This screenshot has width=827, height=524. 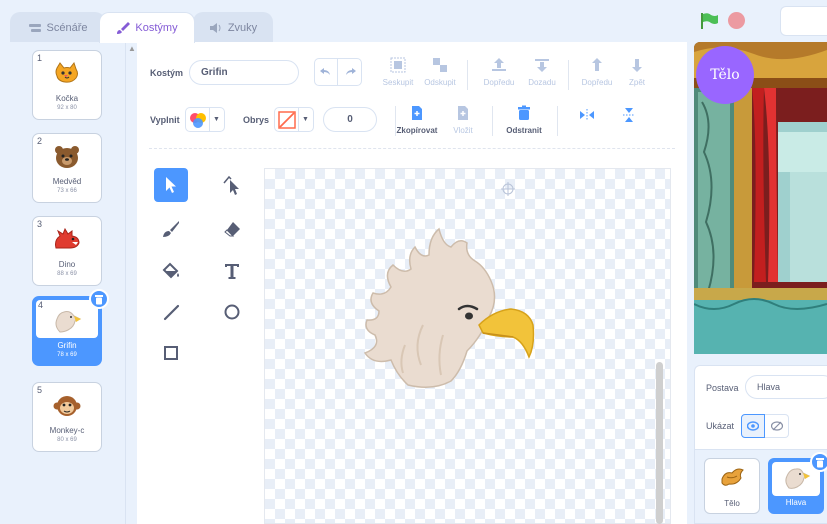 What do you see at coordinates (197, 120) in the screenshot?
I see `mixed-colors-icon` at bounding box center [197, 120].